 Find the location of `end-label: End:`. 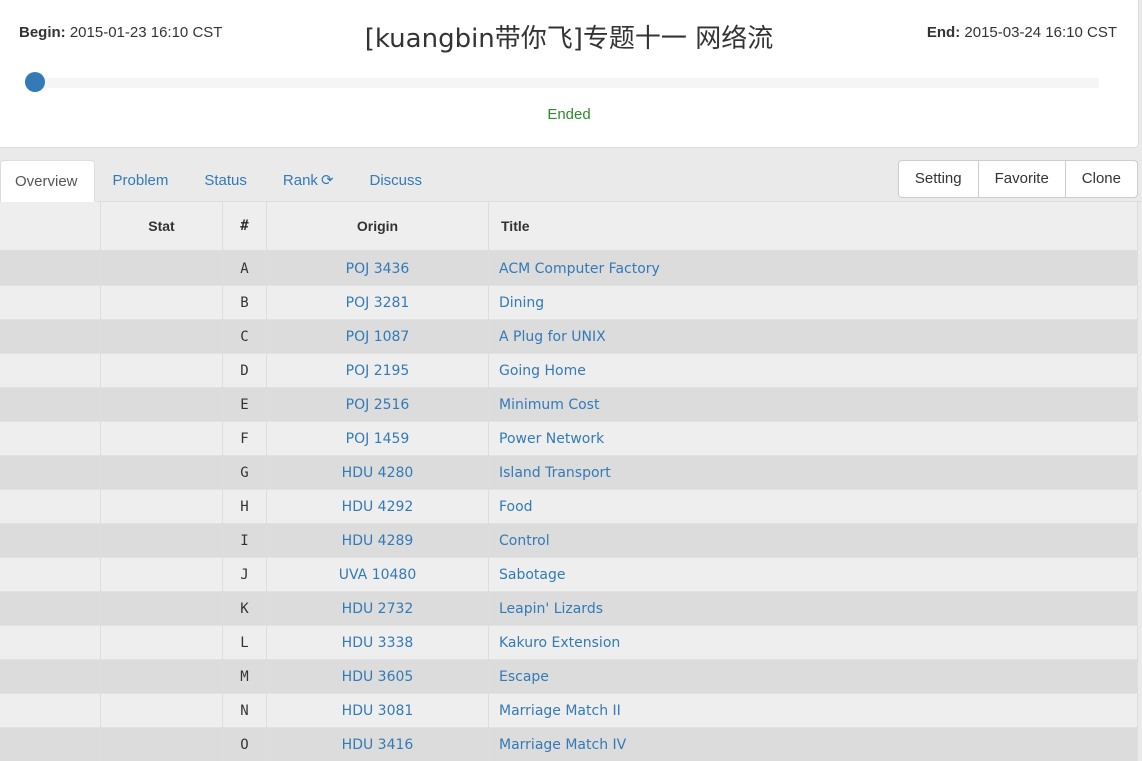

end-label: End: is located at coordinates (943, 32).